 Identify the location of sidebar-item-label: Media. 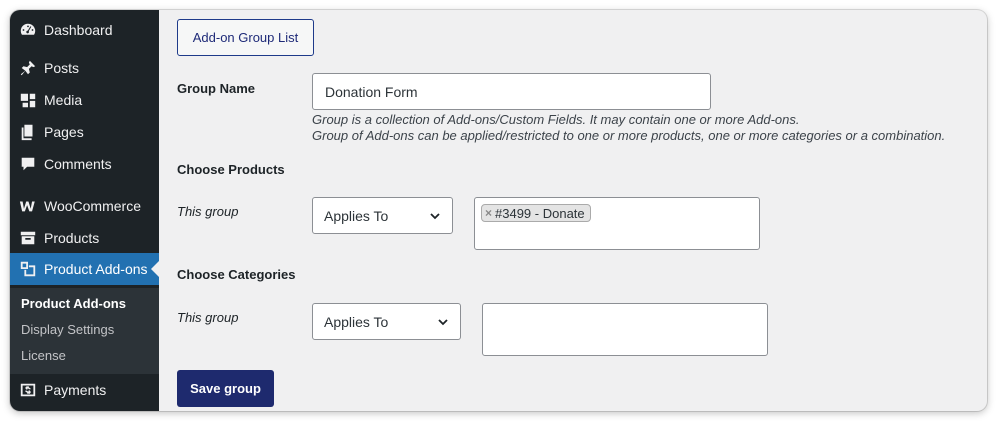
(63, 100).